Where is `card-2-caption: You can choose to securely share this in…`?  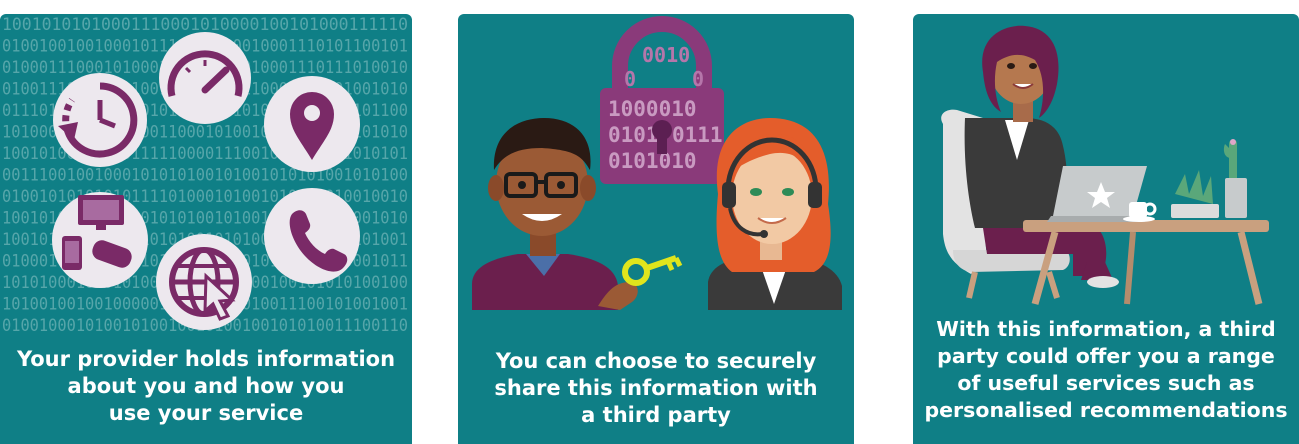
card-2-caption: You can choose to securely share this in… is located at coordinates (656, 388).